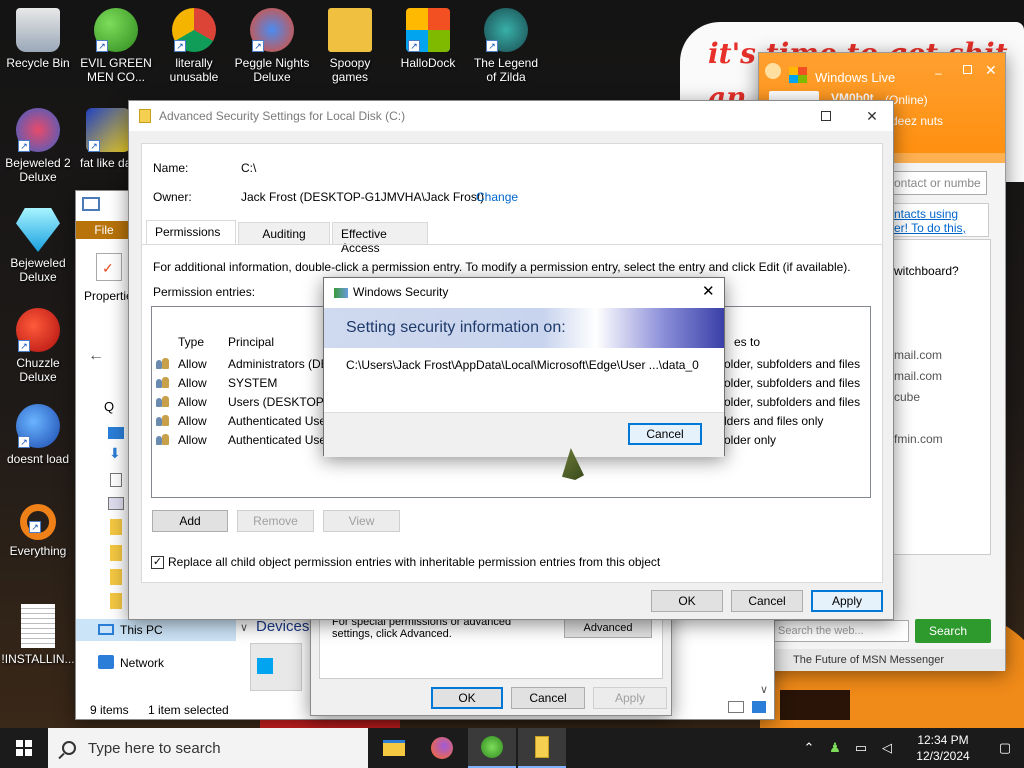  Describe the element at coordinates (208, 748) in the screenshot. I see `taskbar-search: Type here to search` at that location.